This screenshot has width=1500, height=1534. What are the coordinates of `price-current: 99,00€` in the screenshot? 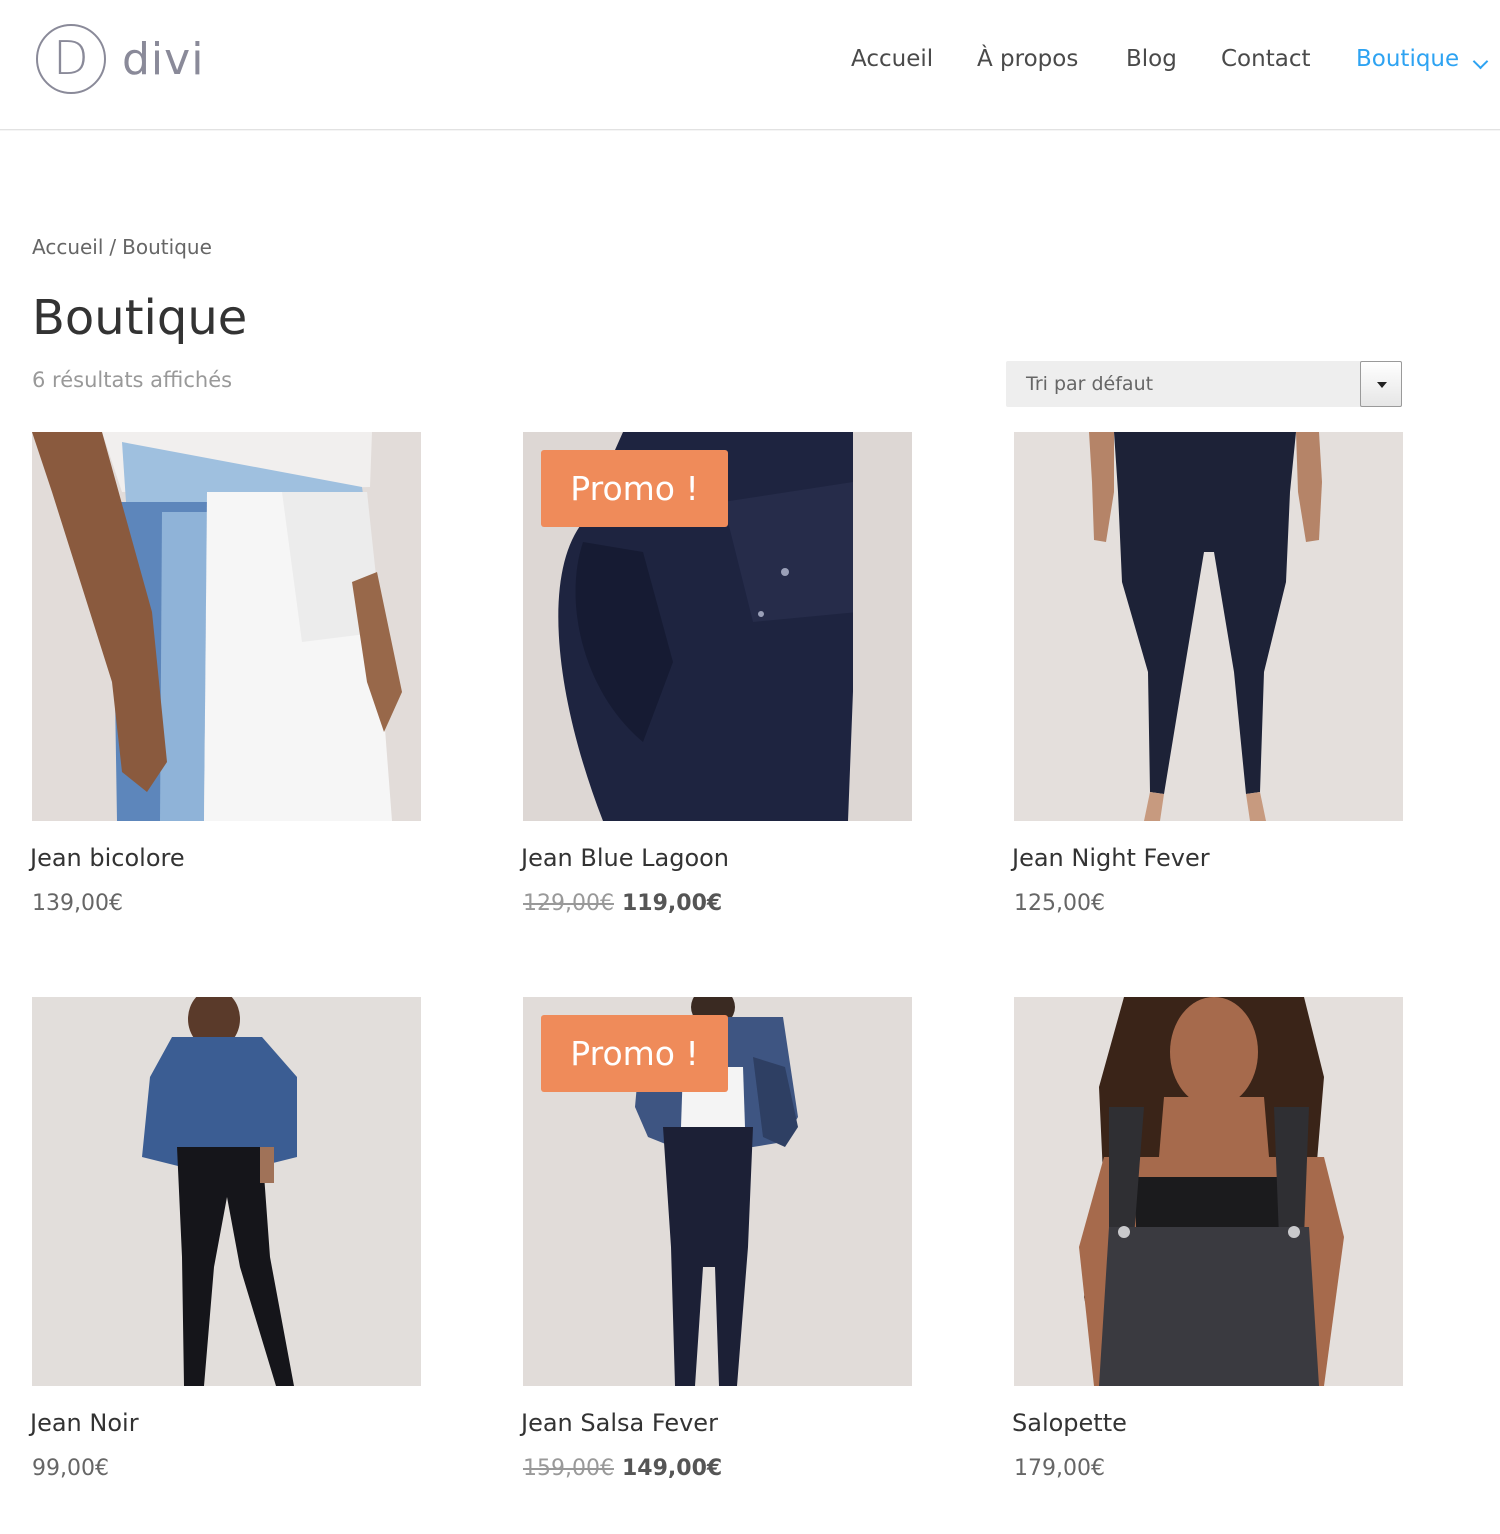 It's located at (70, 1468).